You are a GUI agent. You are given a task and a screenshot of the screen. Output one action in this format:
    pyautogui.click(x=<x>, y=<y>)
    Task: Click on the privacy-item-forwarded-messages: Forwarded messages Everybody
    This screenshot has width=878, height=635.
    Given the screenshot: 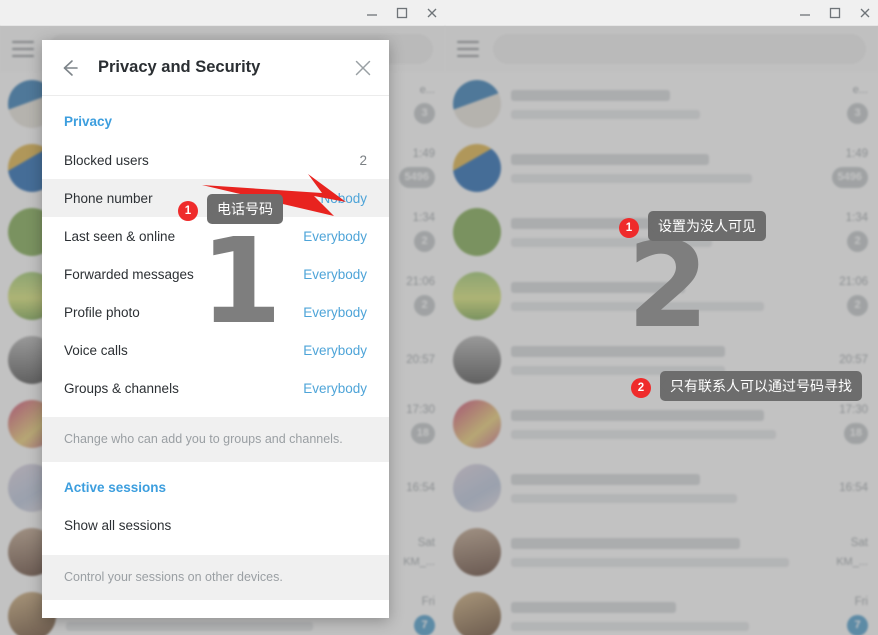 What is the action you would take?
    pyautogui.click(x=215, y=274)
    